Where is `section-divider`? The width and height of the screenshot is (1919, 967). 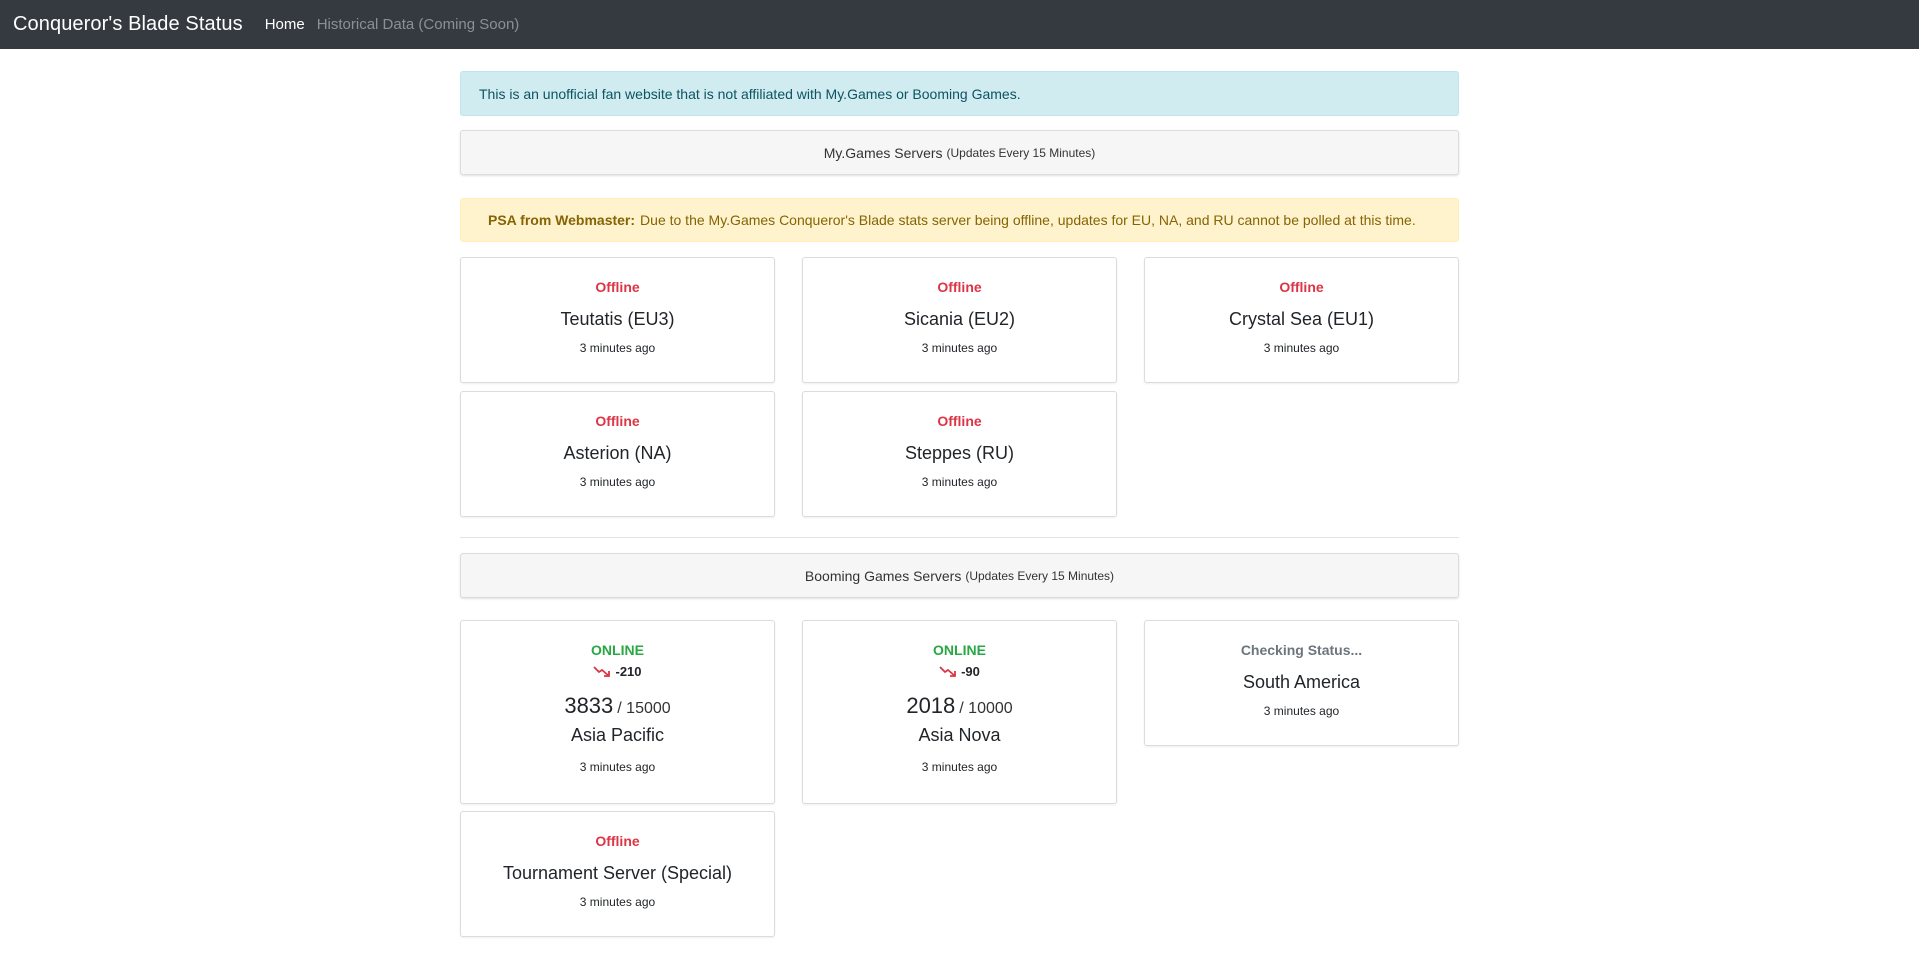 section-divider is located at coordinates (959, 537).